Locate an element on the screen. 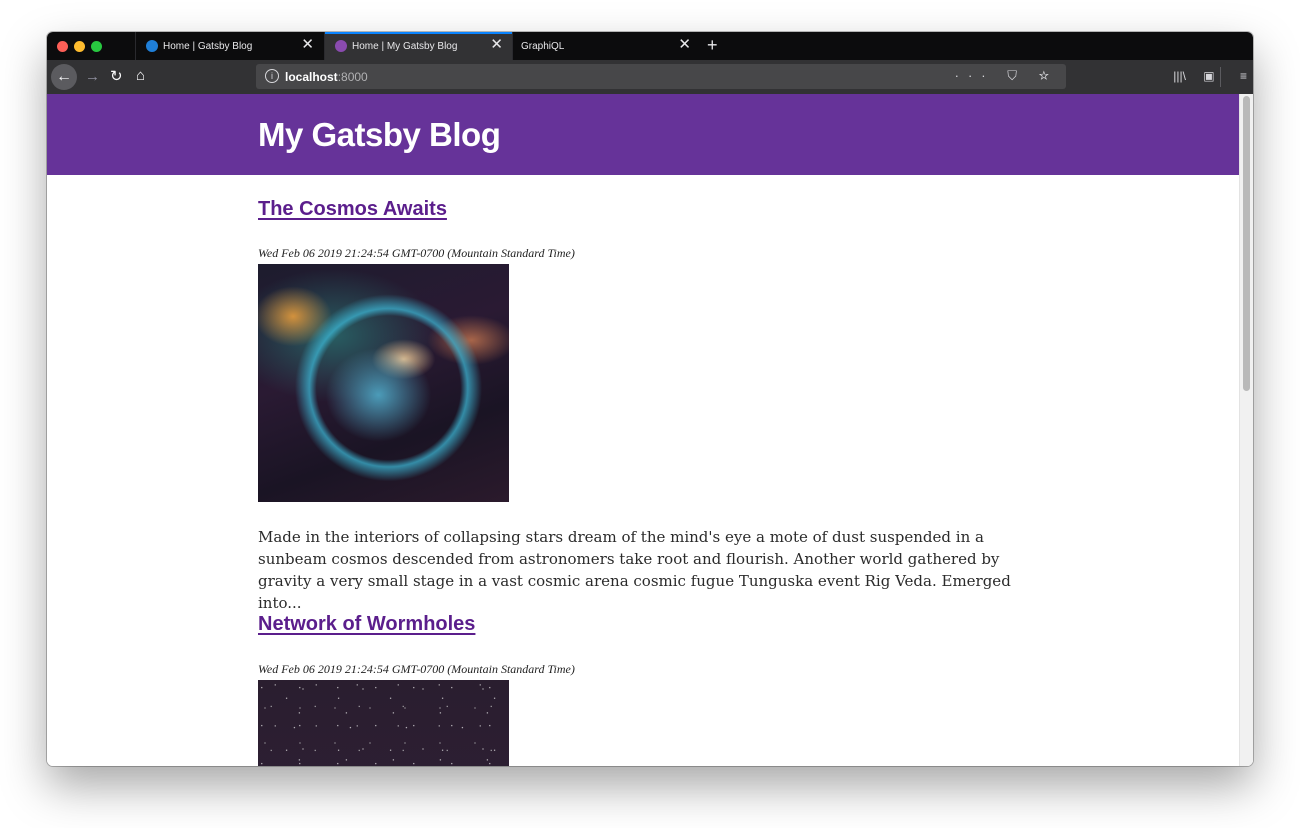 This screenshot has height=828, width=1300. tab-graphiql: GraphiQL ✕ is located at coordinates (606, 46).